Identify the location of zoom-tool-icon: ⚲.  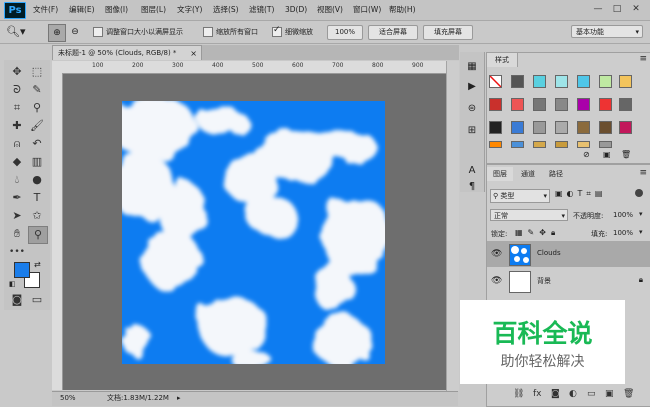
(38, 235).